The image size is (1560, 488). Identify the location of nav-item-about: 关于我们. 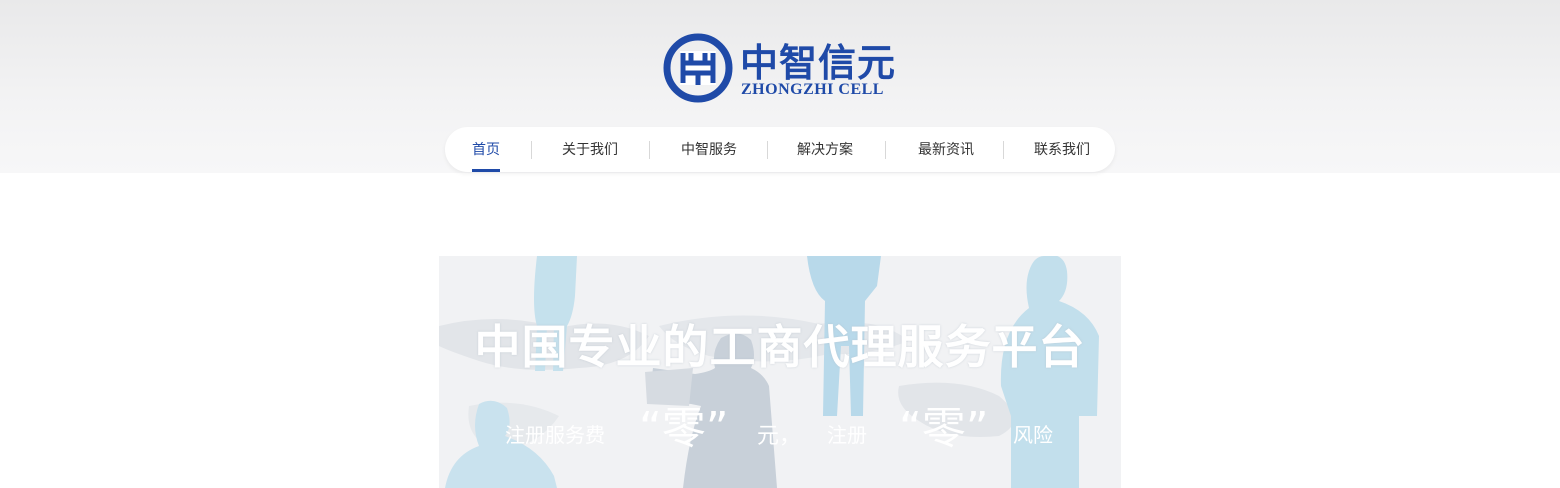
(590, 149).